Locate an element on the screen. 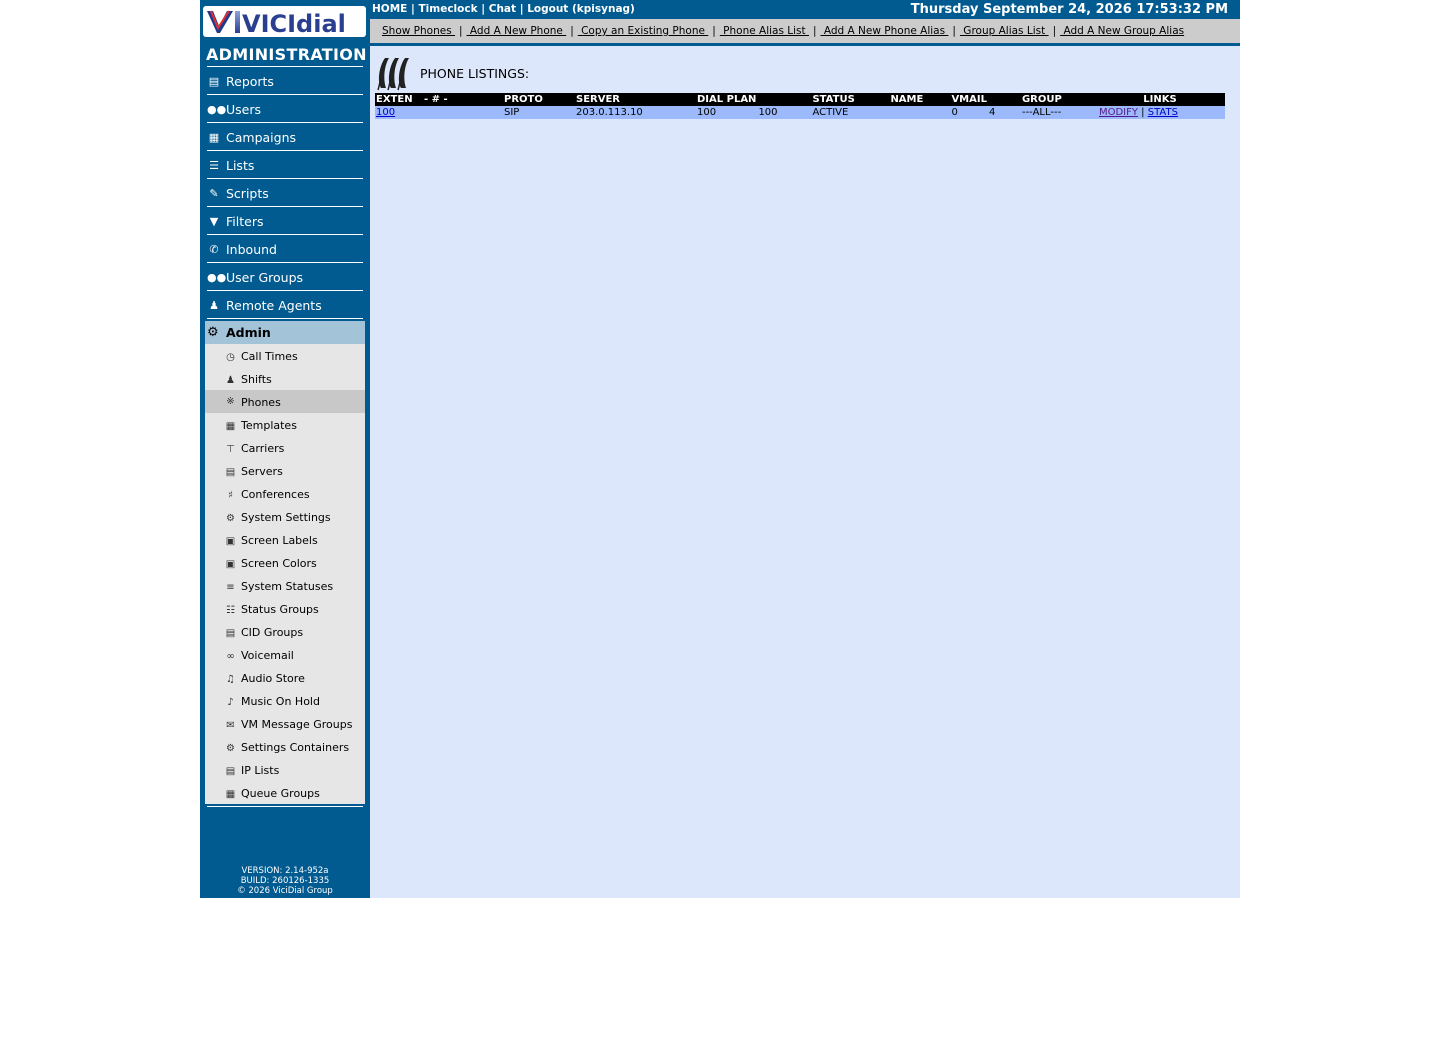 Image resolution: width=1440 pixels, height=1040 pixels. cell-dialplan: 100 is located at coordinates (727, 112).